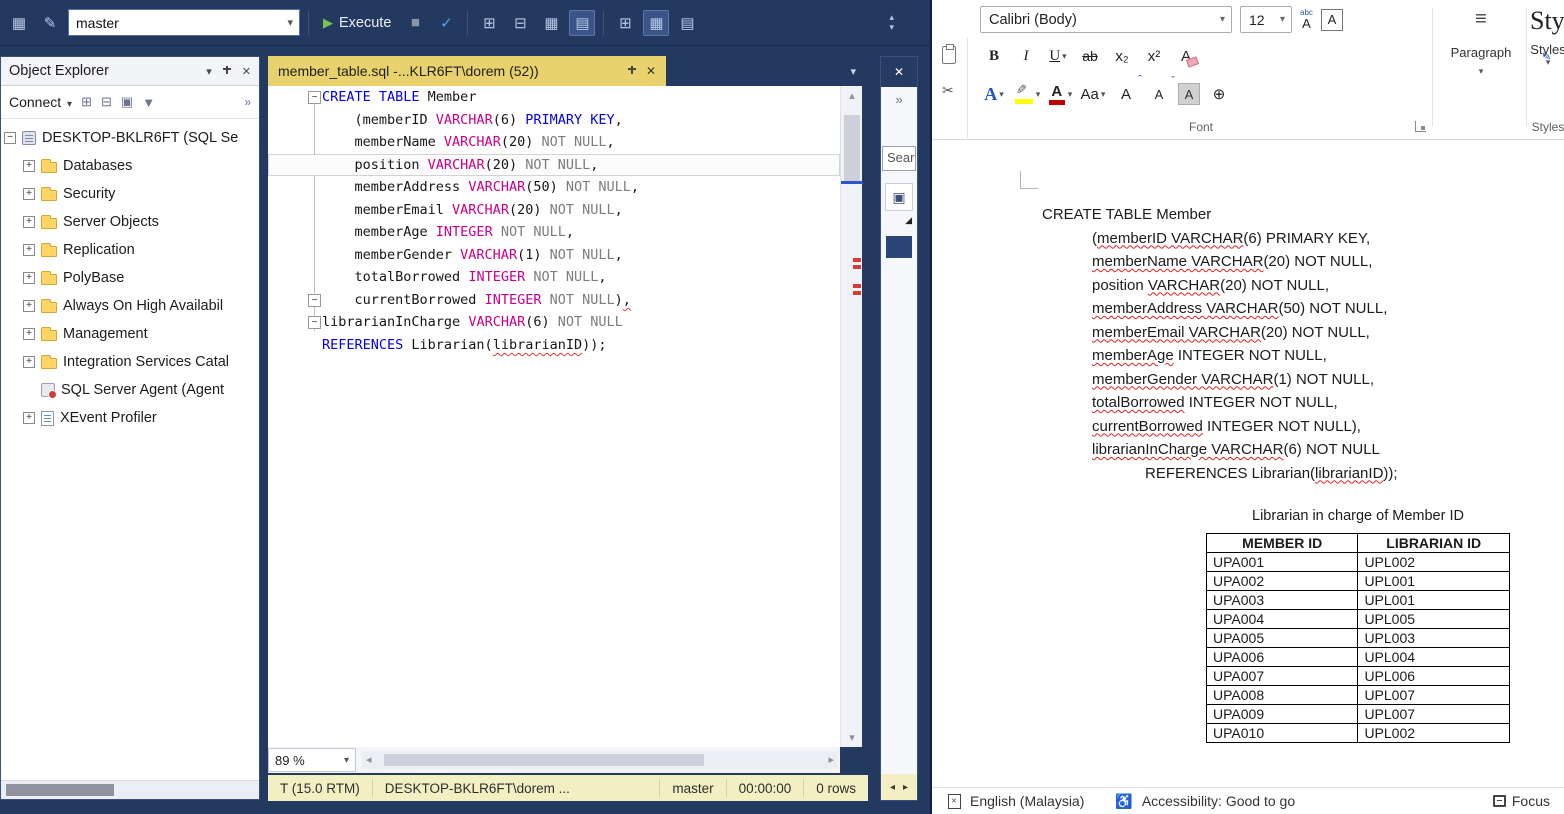 Image resolution: width=1564 pixels, height=814 pixels. What do you see at coordinates (1433, 619) in the screenshot?
I see `table-cell: UPL005` at bounding box center [1433, 619].